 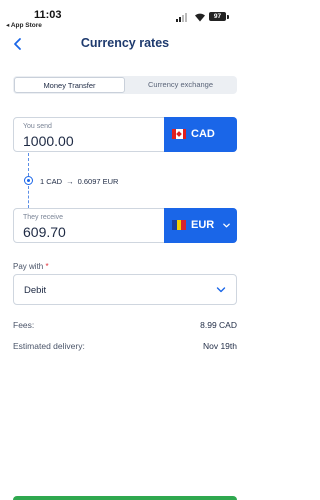 I want to click on wifi-icon, so click(x=200, y=17).